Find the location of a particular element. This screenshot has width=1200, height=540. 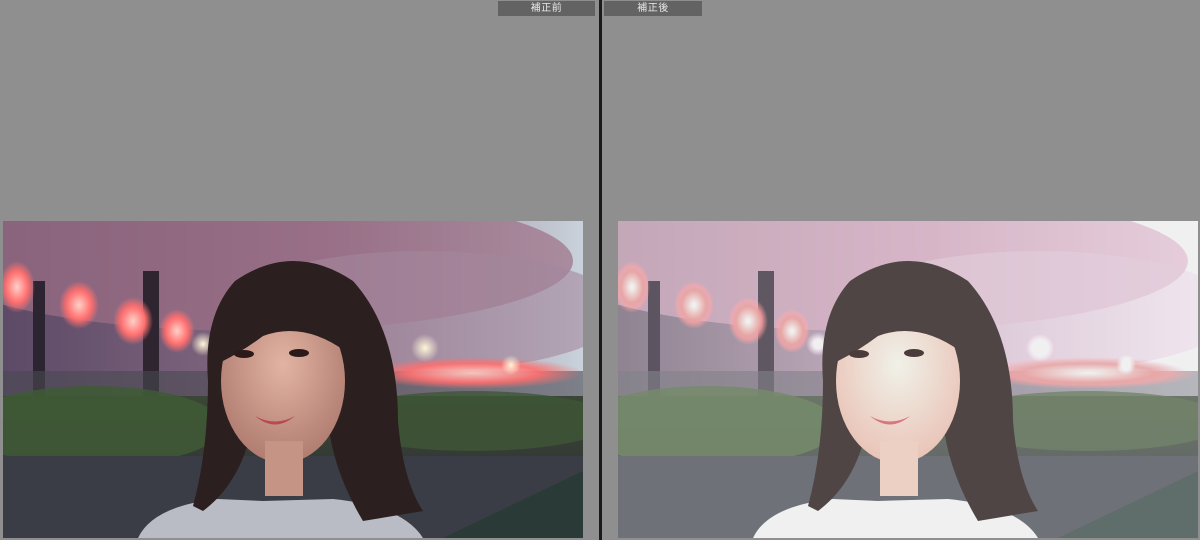

before-label: 補正前 is located at coordinates (546, 8).